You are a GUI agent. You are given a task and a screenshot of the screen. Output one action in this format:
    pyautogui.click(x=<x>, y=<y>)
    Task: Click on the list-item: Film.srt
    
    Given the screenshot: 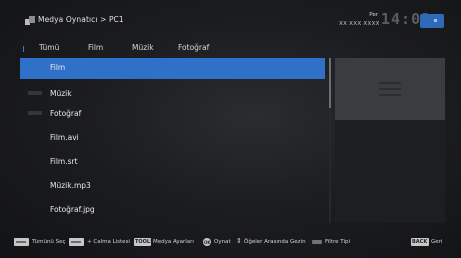 What is the action you would take?
    pyautogui.click(x=172, y=162)
    